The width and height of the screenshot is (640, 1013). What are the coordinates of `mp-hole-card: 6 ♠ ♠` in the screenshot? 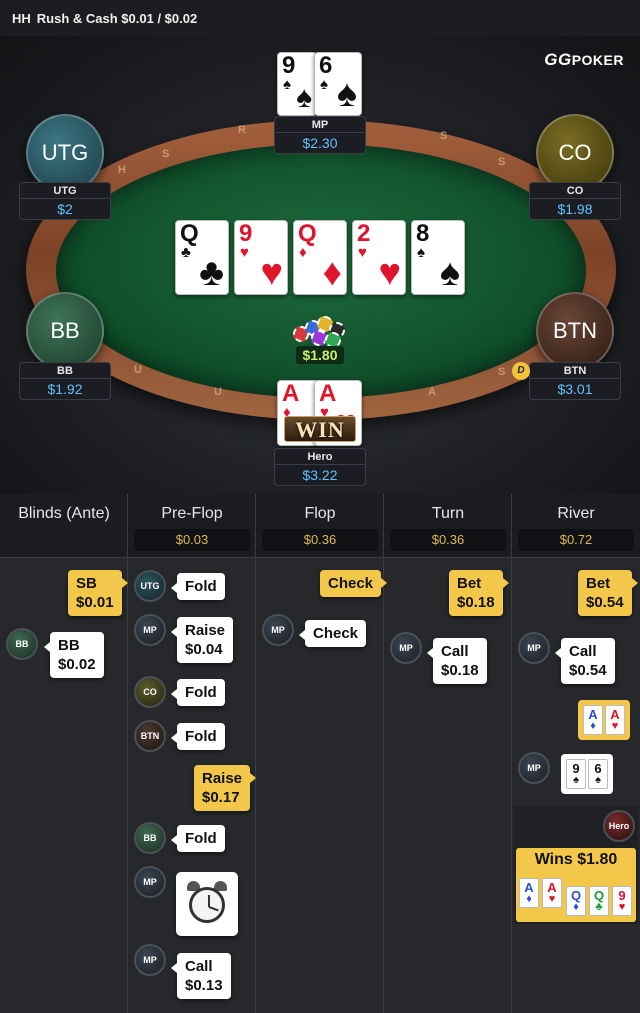 It's located at (338, 84).